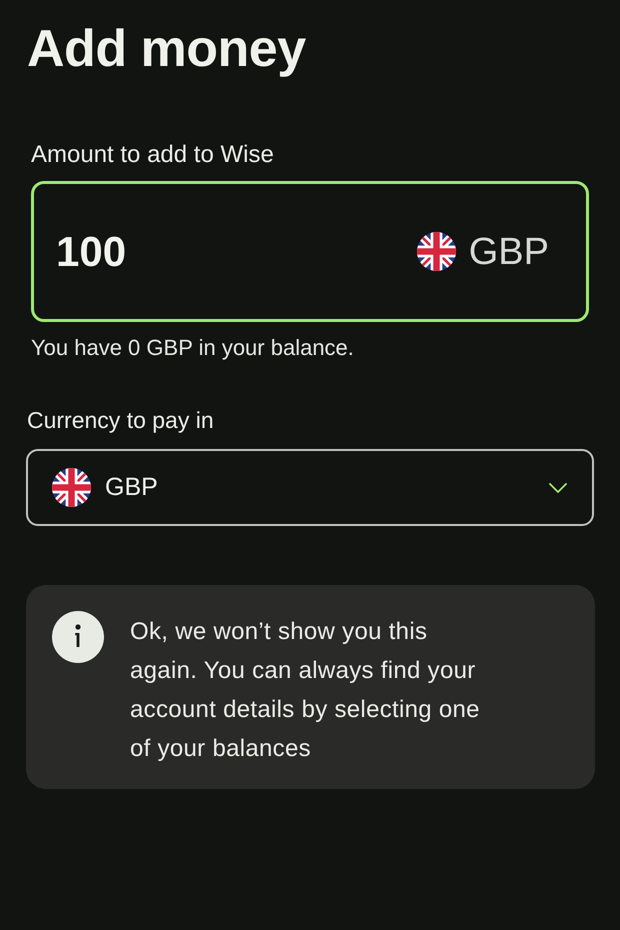 The image size is (620, 930). I want to click on chevron-icon, so click(558, 487).